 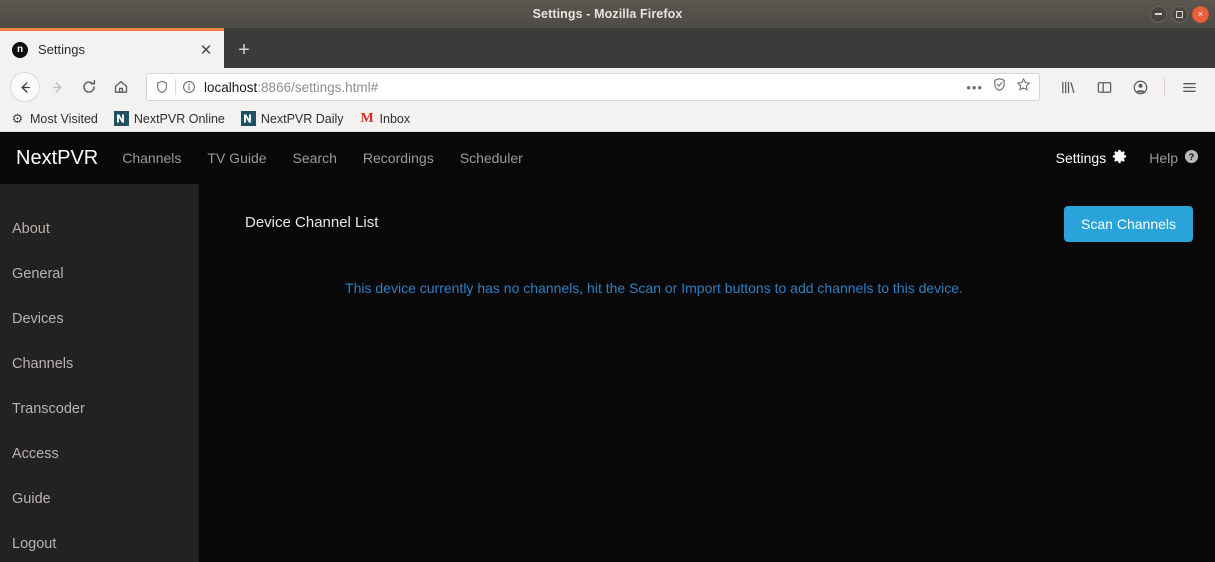 I want to click on url-actions: •••, so click(x=998, y=87).